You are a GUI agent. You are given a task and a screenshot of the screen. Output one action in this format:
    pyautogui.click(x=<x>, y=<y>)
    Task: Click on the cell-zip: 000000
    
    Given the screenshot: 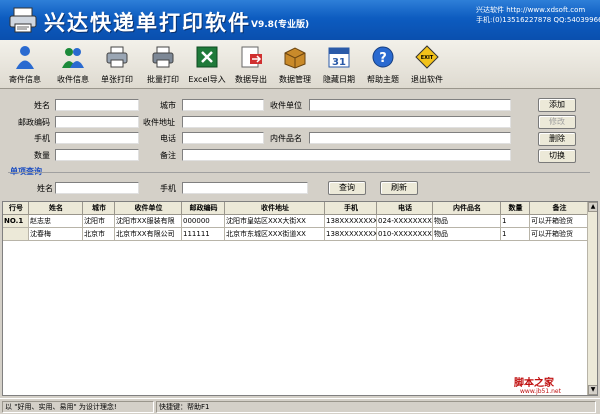 What is the action you would take?
    pyautogui.click(x=203, y=221)
    